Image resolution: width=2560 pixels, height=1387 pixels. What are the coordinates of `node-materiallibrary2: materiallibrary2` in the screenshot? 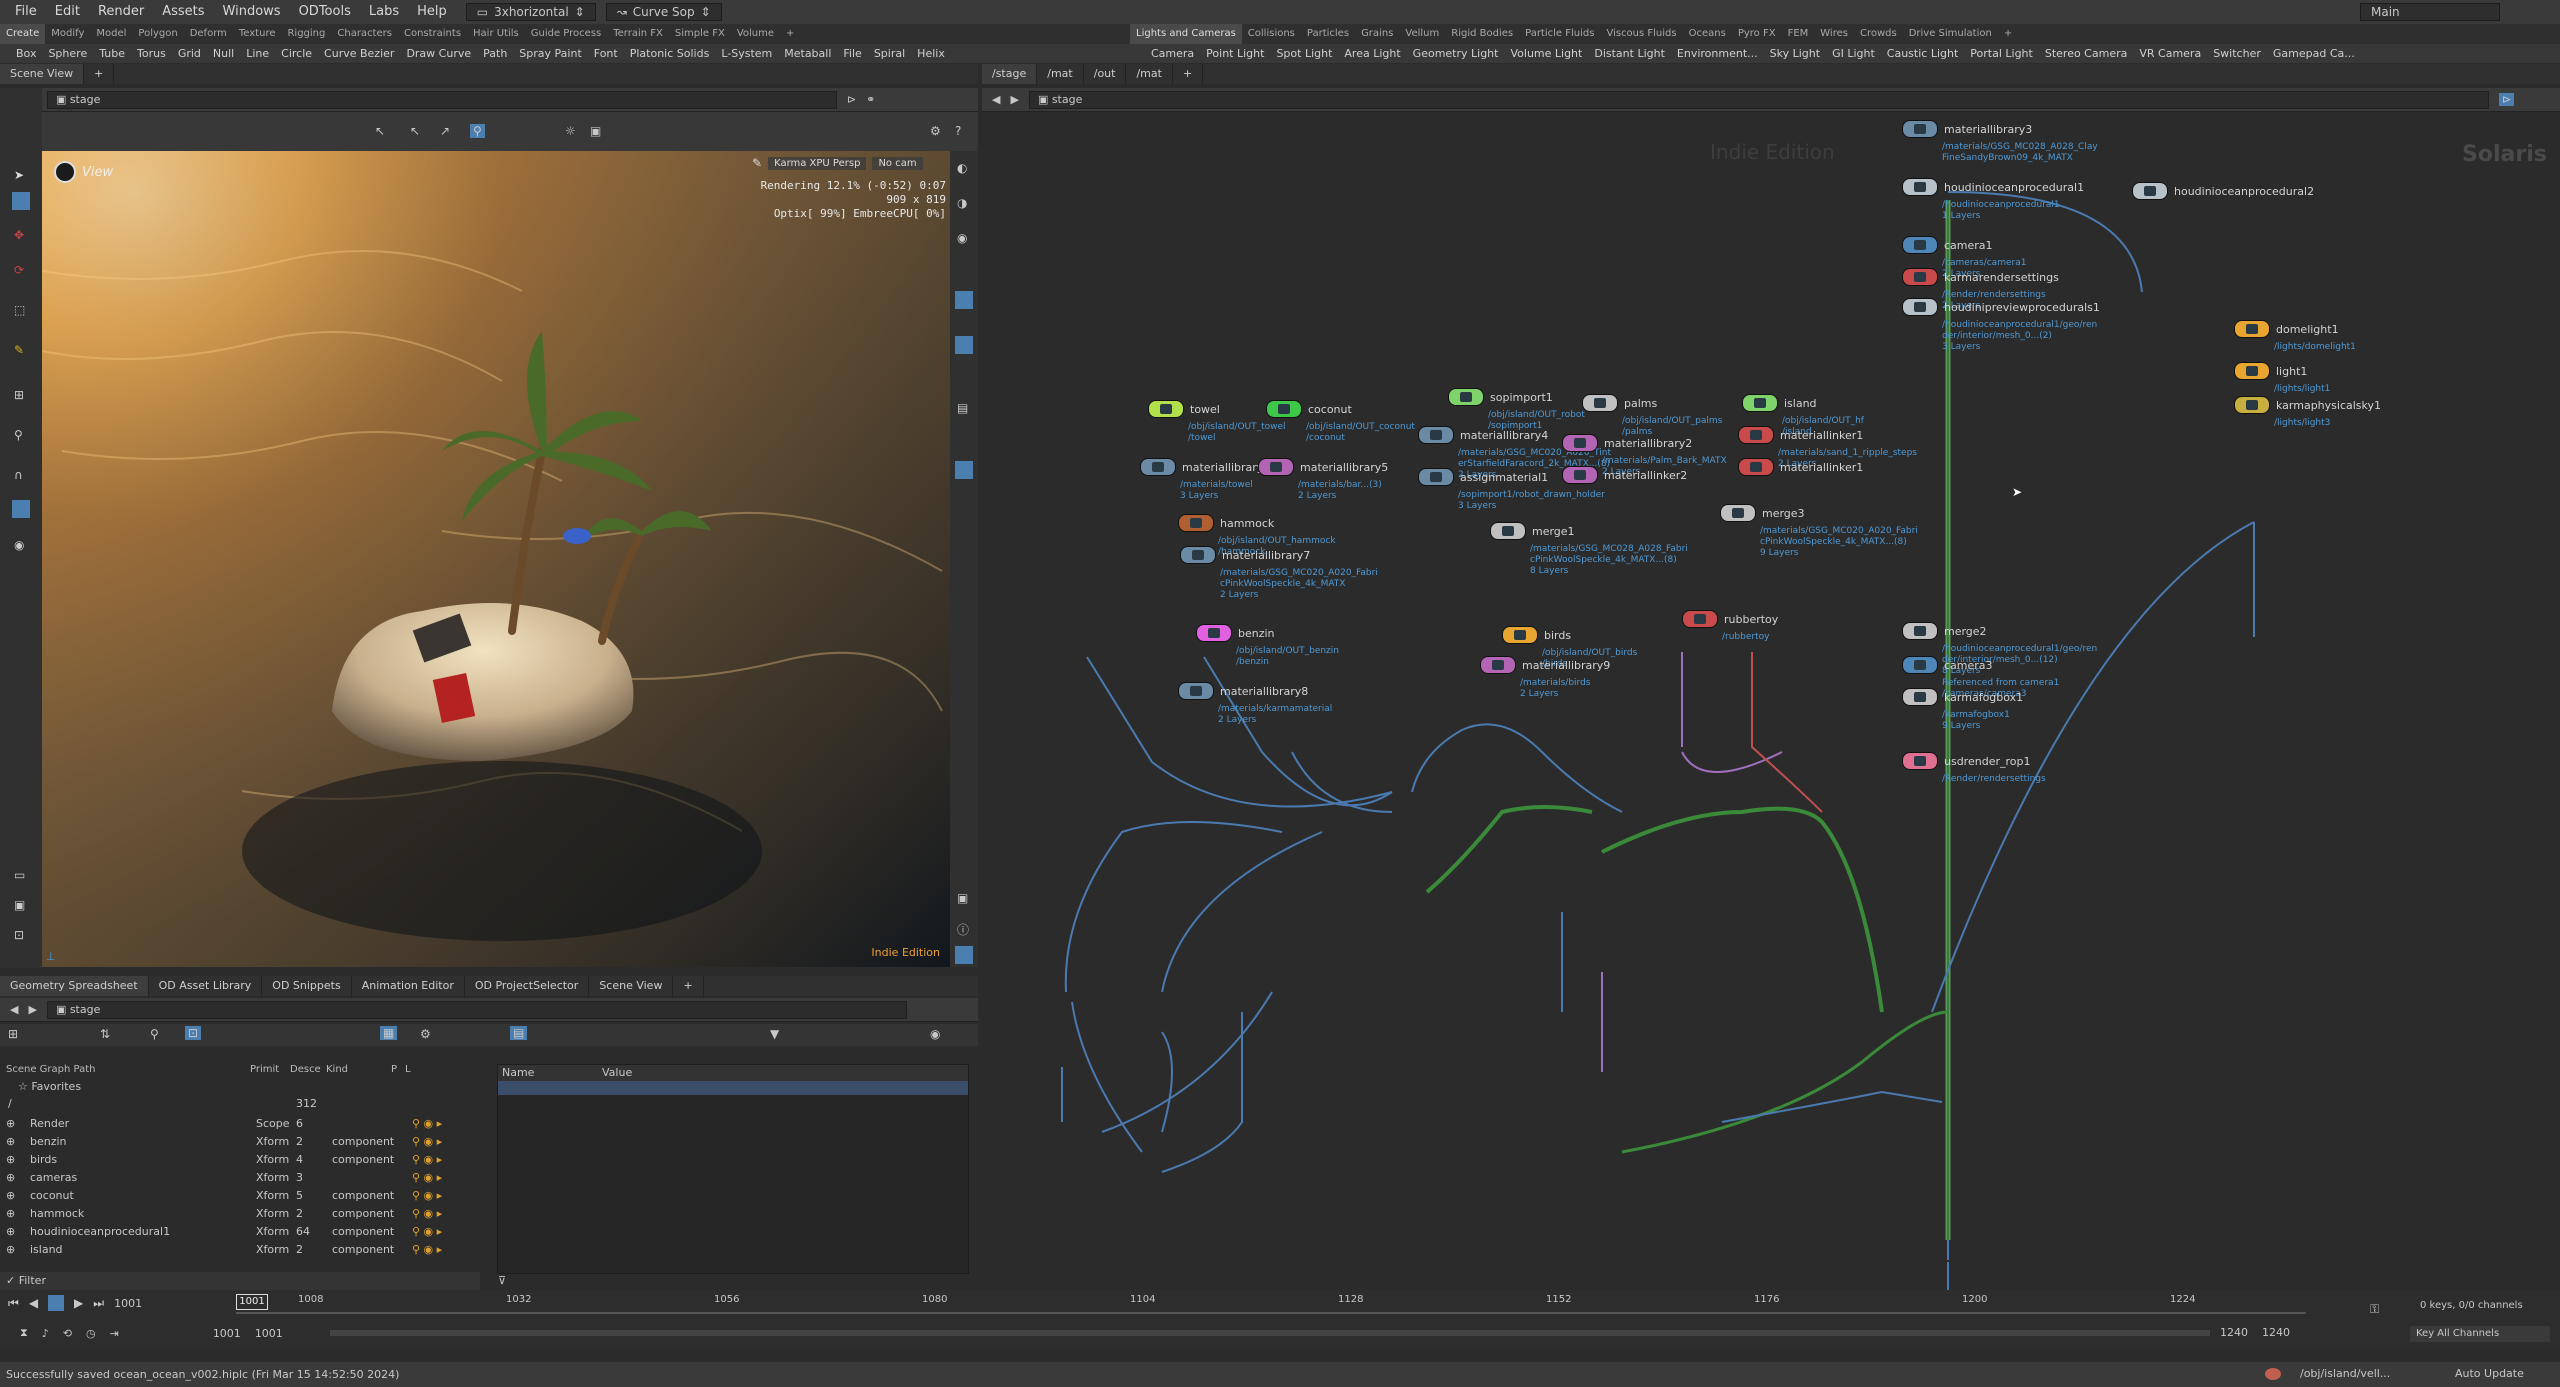 It's located at (1627, 443).